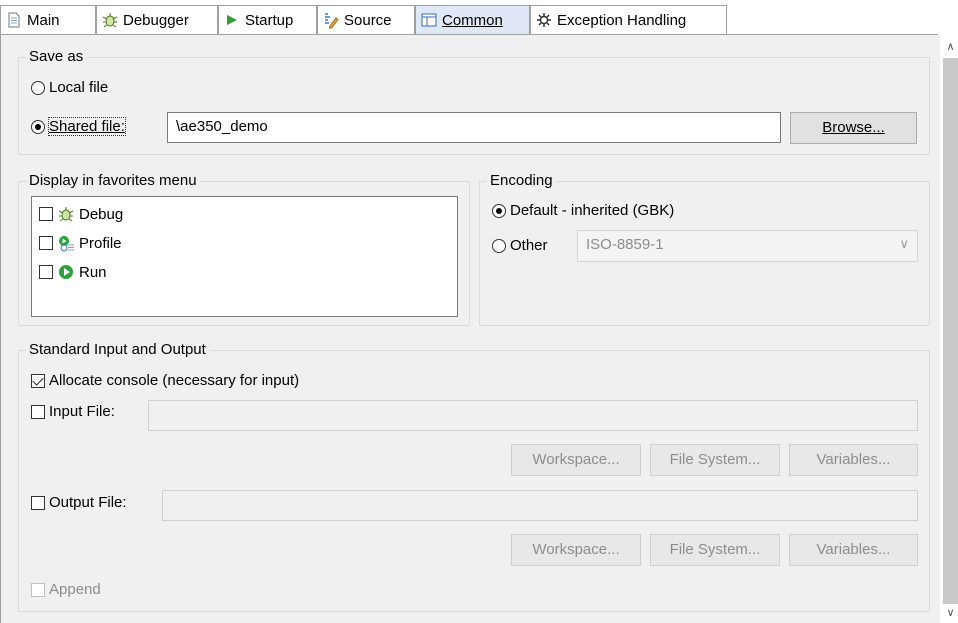 This screenshot has width=958, height=623. What do you see at coordinates (101, 214) in the screenshot?
I see `debug-label: Debug` at bounding box center [101, 214].